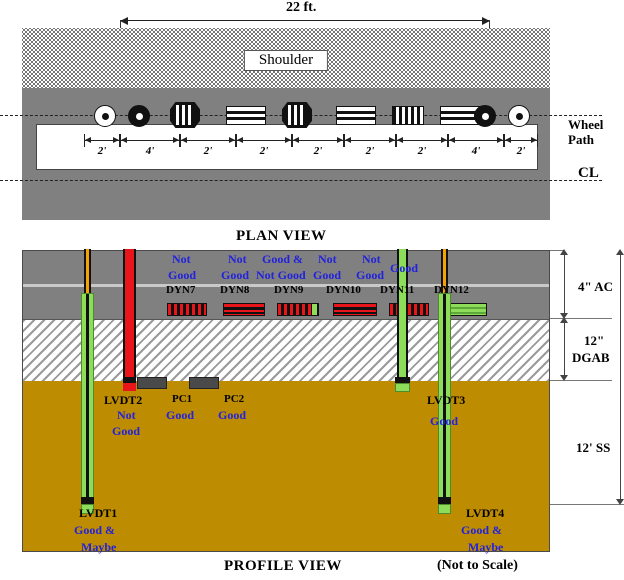 The width and height of the screenshot is (624, 580). Describe the element at coordinates (99, 547) in the screenshot. I see `lvdt1-status-line2: Maybe` at that location.